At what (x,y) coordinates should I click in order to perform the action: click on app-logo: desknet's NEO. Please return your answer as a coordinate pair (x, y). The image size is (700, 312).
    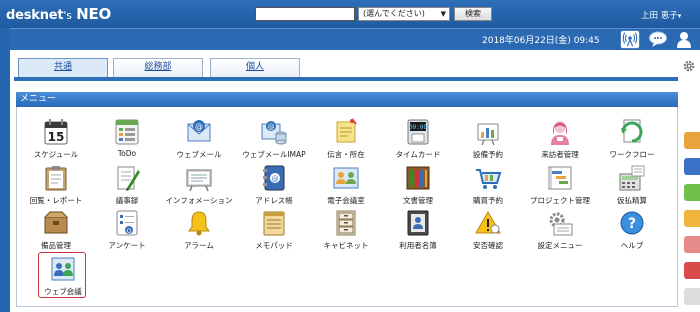
    Looking at the image, I should click on (58, 14).